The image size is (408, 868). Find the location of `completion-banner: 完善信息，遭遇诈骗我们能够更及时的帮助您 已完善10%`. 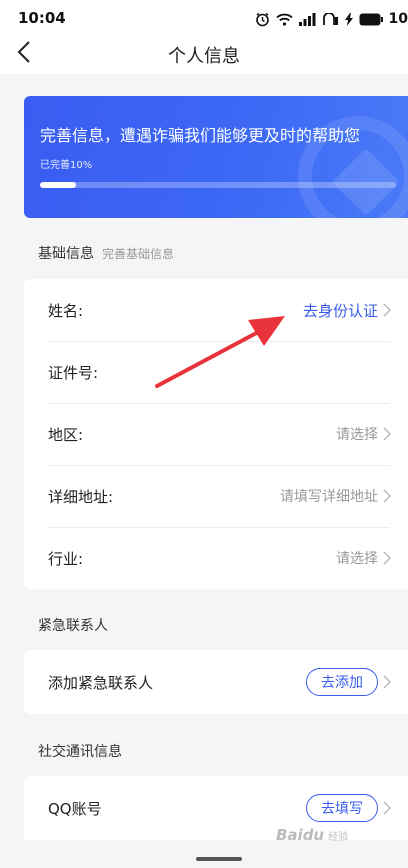

completion-banner: 完善信息，遭遇诈骗我们能够更及时的帮助您 已完善10% is located at coordinates (216, 157).